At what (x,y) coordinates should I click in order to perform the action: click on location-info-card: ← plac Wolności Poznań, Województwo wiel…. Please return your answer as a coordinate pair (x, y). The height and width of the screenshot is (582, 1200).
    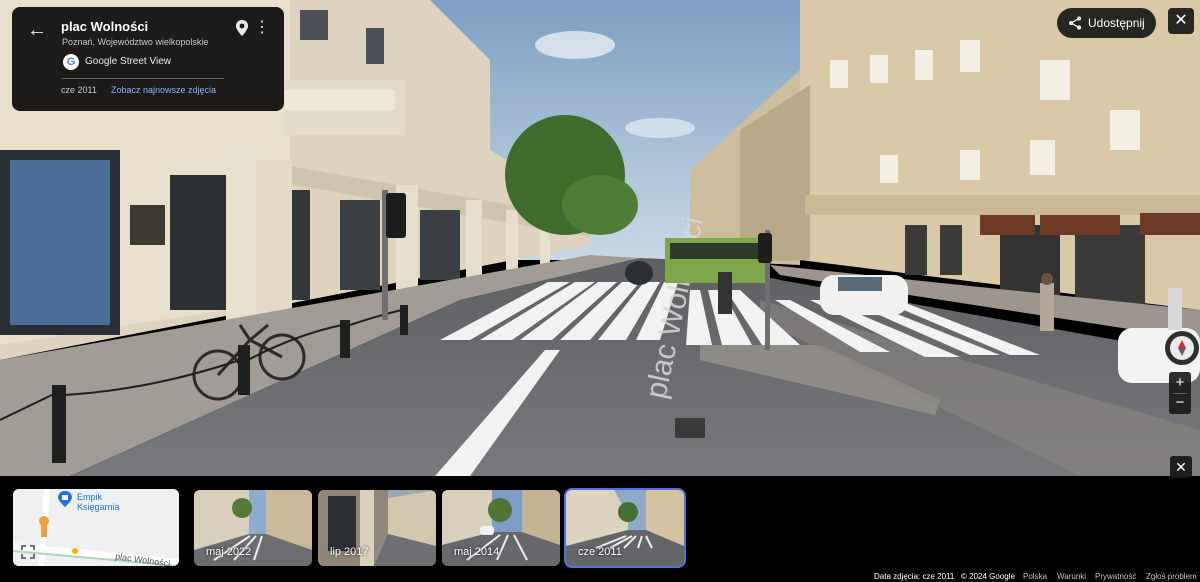
    Looking at the image, I should click on (148, 59).